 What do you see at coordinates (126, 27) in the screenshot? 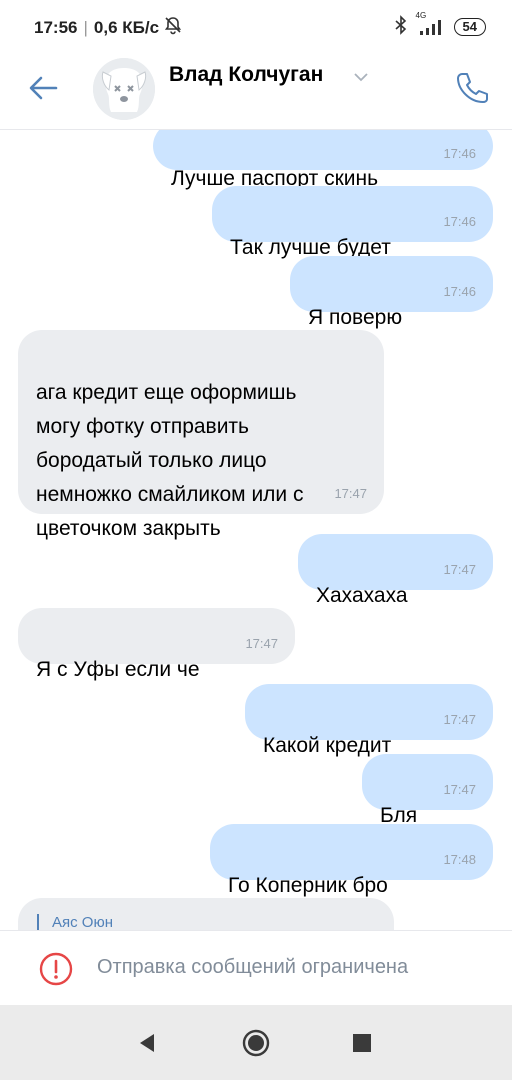
I see `network-speed: 0,6 КБ/с` at bounding box center [126, 27].